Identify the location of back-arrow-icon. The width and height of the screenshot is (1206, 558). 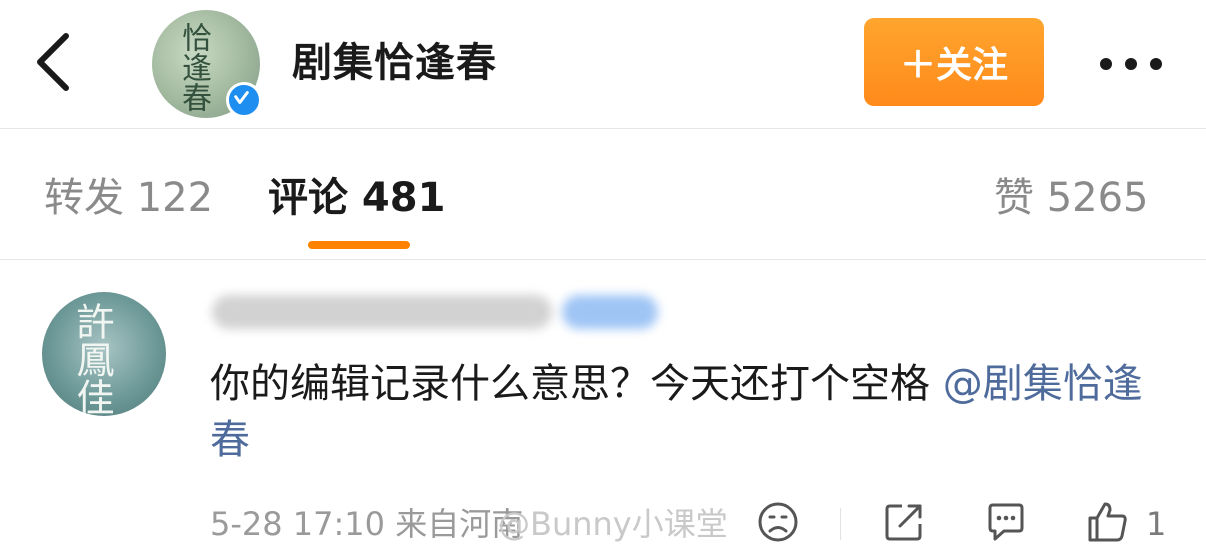
(58, 62).